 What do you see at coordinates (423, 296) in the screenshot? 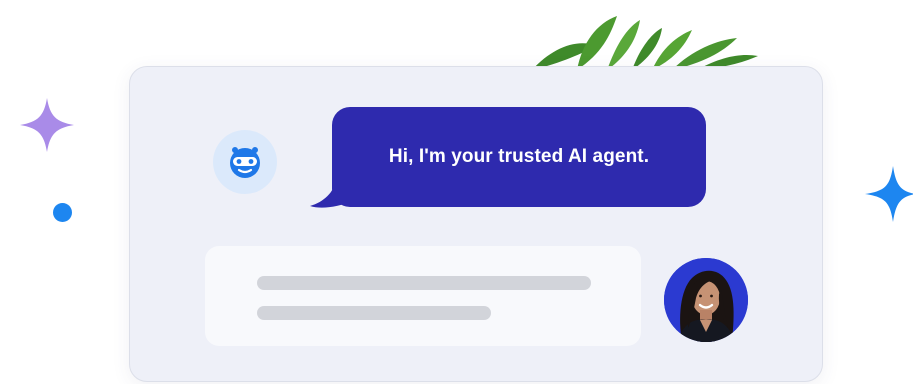
I see `user-message-bubble` at bounding box center [423, 296].